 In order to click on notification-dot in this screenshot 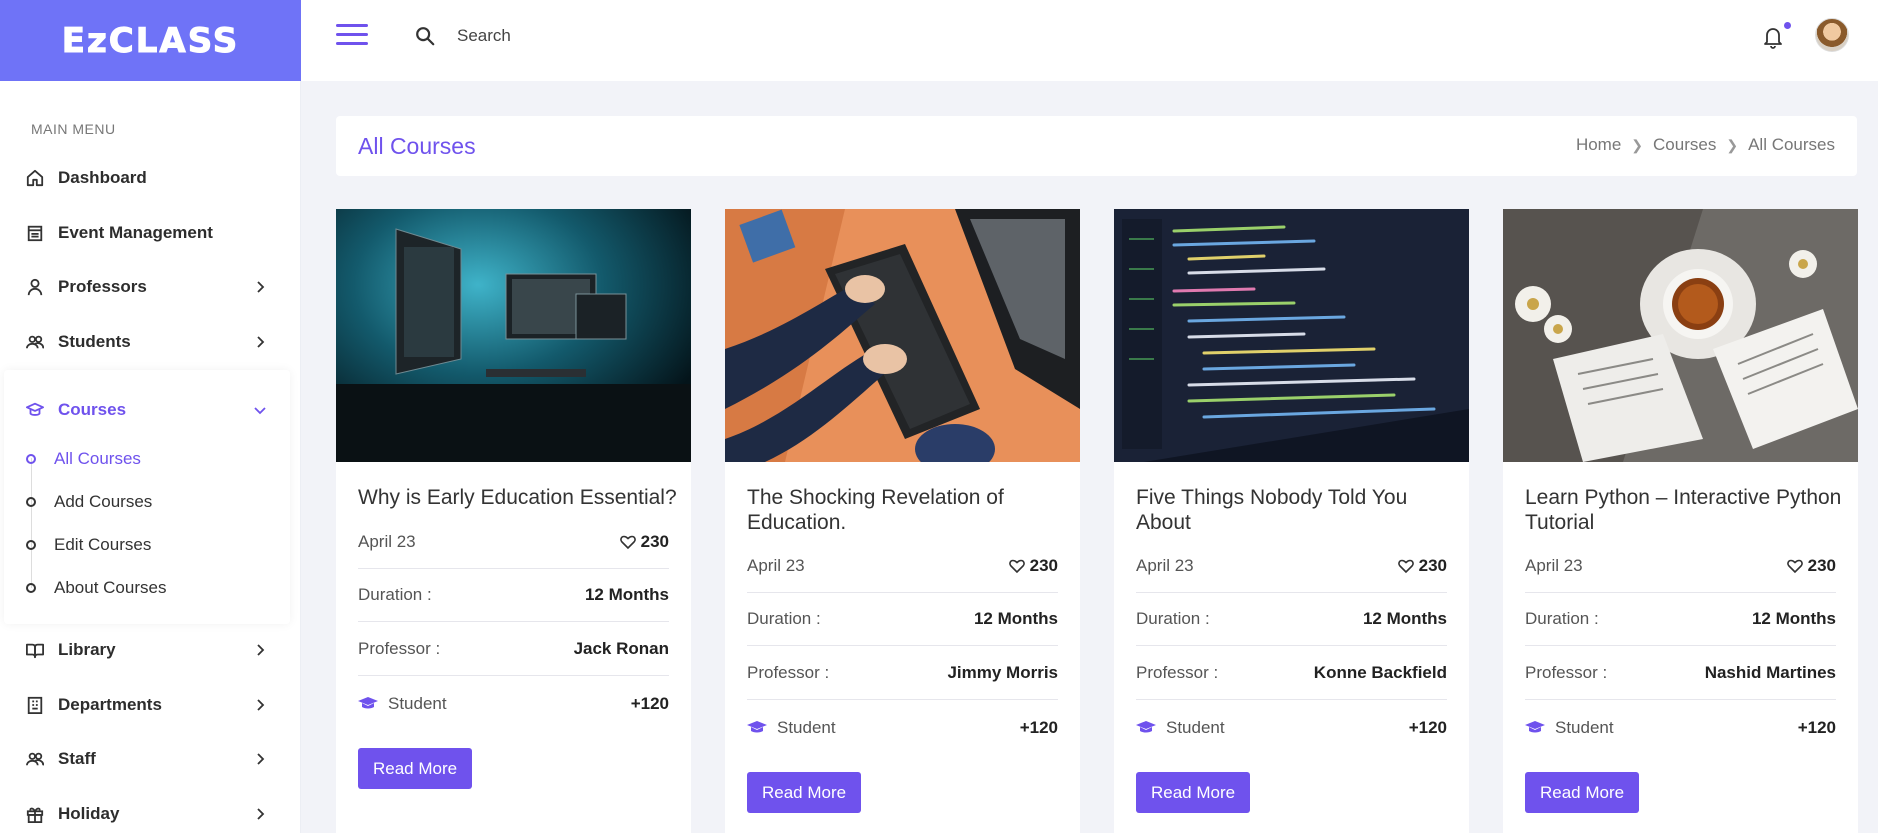, I will do `click(1787, 25)`.